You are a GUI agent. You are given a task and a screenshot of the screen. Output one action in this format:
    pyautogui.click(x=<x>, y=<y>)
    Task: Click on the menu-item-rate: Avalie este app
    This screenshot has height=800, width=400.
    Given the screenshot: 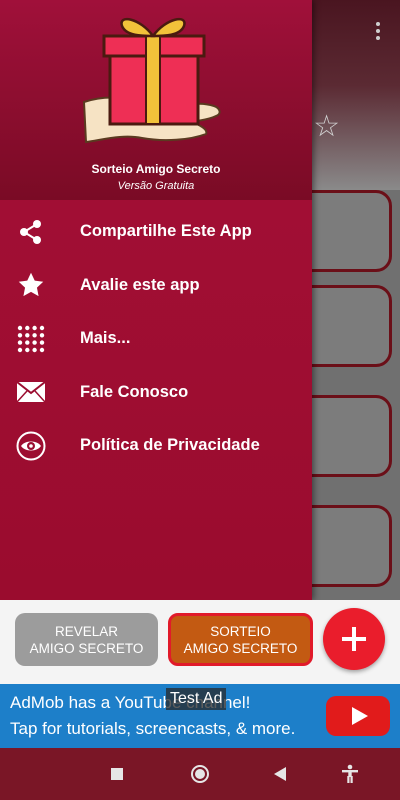 What is the action you would take?
    pyautogui.click(x=156, y=286)
    